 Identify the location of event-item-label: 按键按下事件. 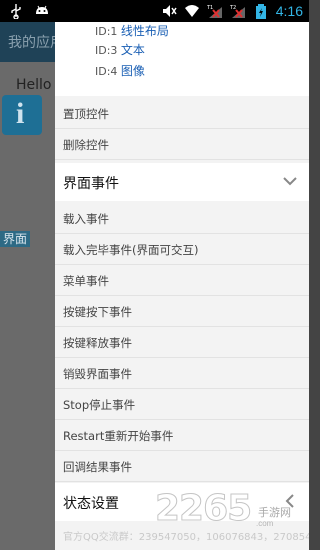
(97, 312).